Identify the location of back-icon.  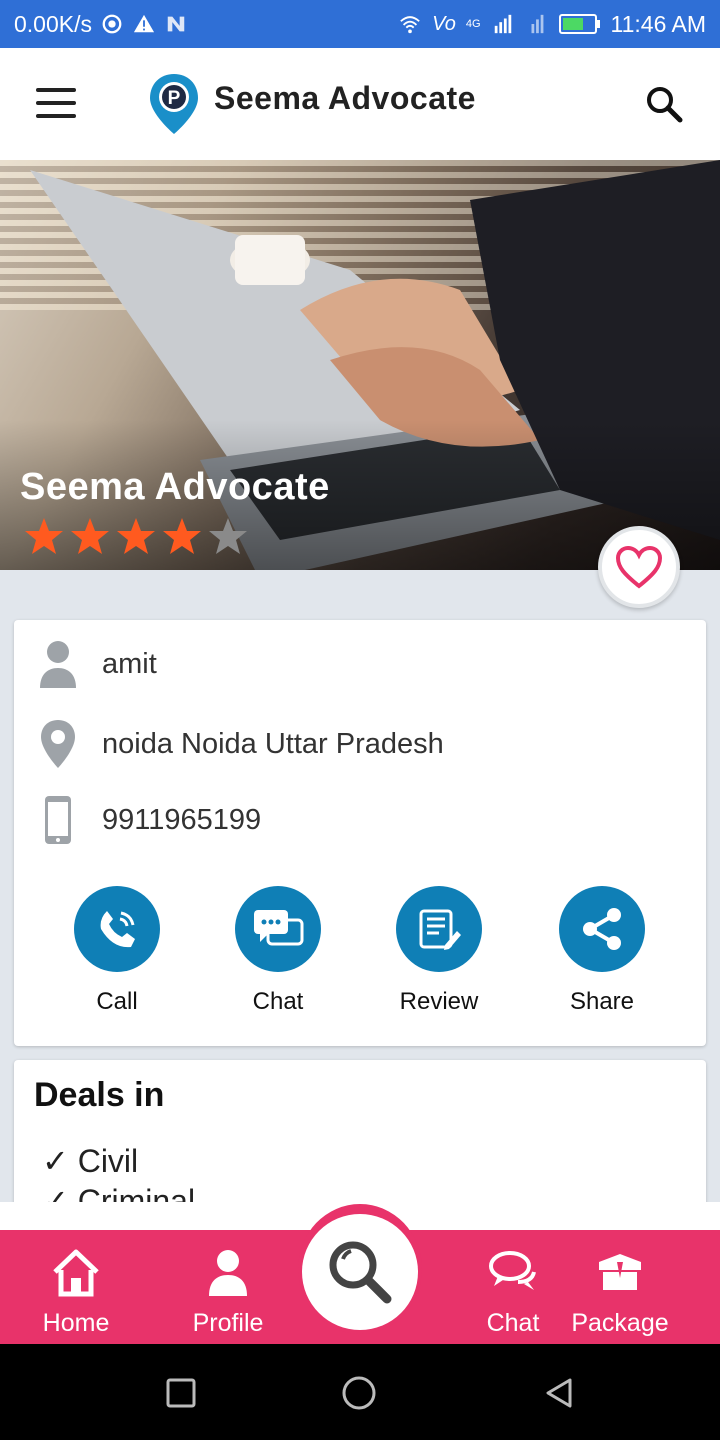
(559, 1393).